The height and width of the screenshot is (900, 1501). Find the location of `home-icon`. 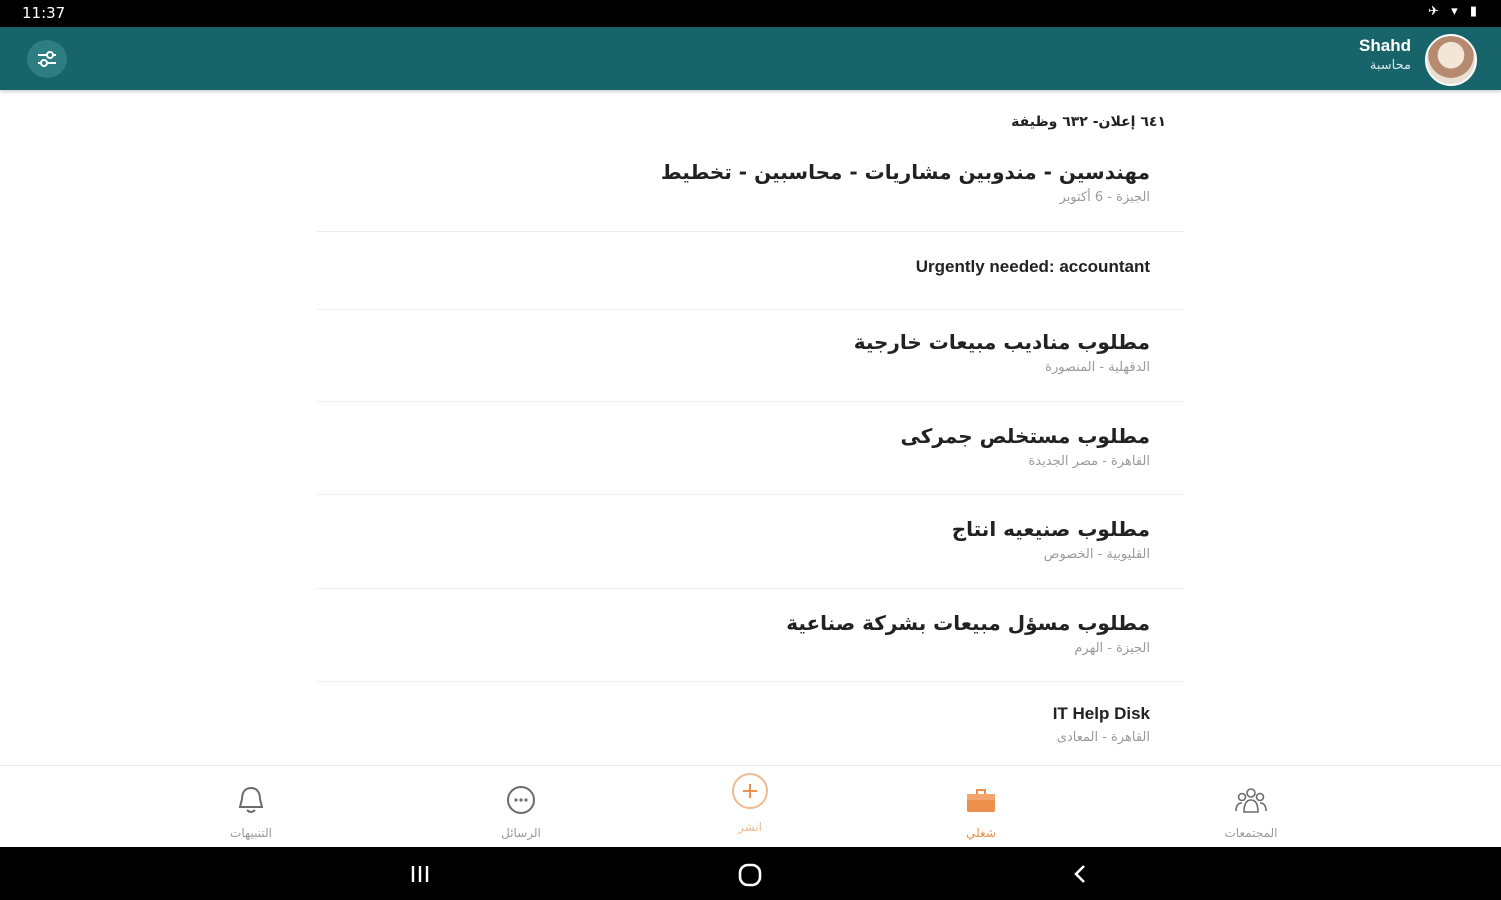

home-icon is located at coordinates (750, 875).